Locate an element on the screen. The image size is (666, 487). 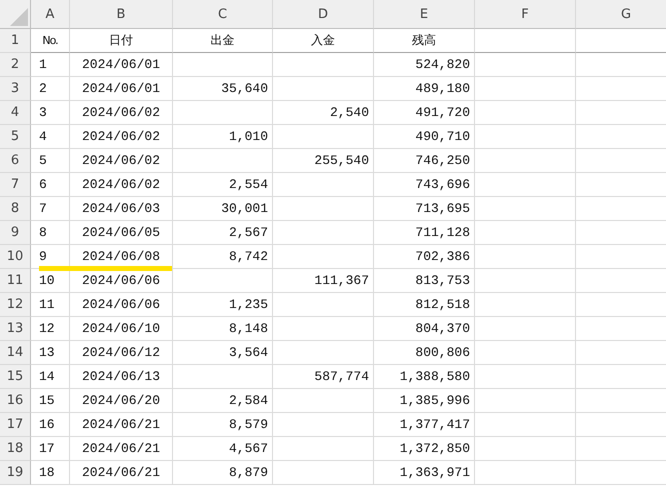
table-cell: 5 is located at coordinates (43, 160).